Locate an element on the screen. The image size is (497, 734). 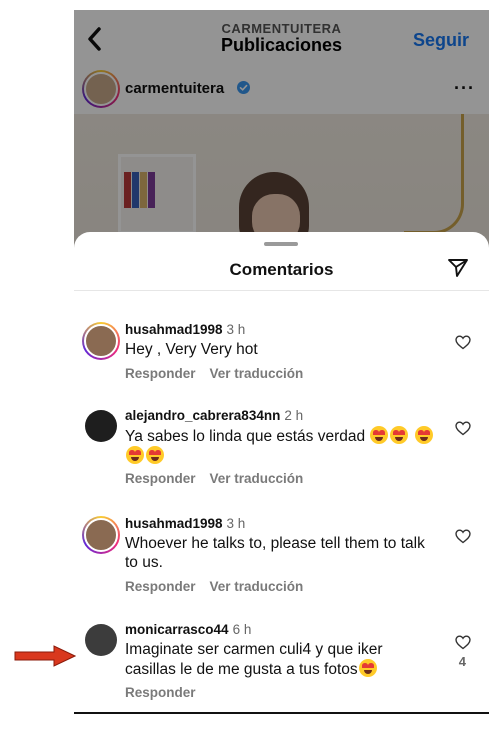
comment-text-body: Ya sabes lo linda que estás verdad is located at coordinates (245, 436).